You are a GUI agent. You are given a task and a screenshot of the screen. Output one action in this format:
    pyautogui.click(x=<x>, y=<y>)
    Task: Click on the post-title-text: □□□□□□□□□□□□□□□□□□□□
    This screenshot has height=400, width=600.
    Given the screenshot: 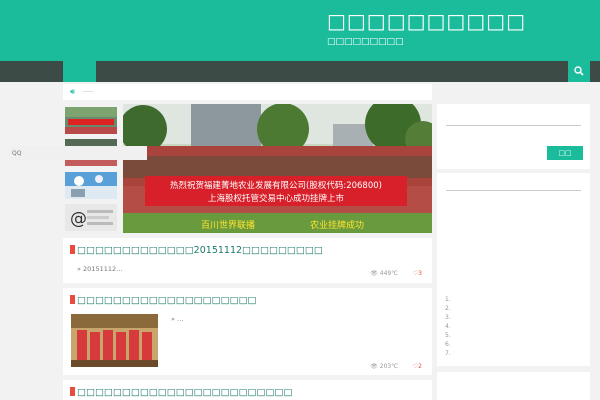 What is the action you would take?
    pyautogui.click(x=167, y=300)
    